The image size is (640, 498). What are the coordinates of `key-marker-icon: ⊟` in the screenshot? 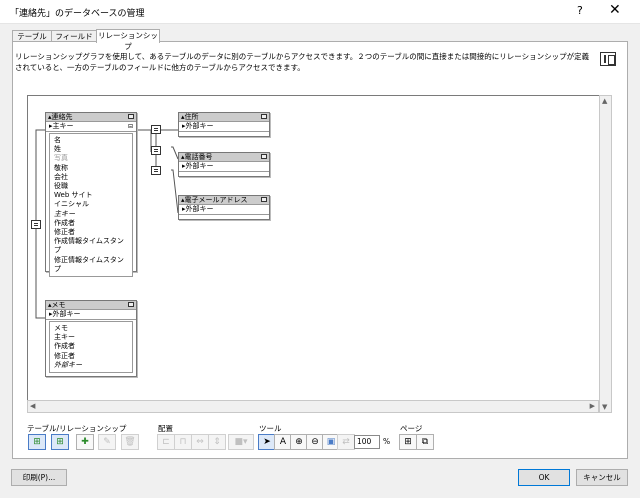 It's located at (130, 126).